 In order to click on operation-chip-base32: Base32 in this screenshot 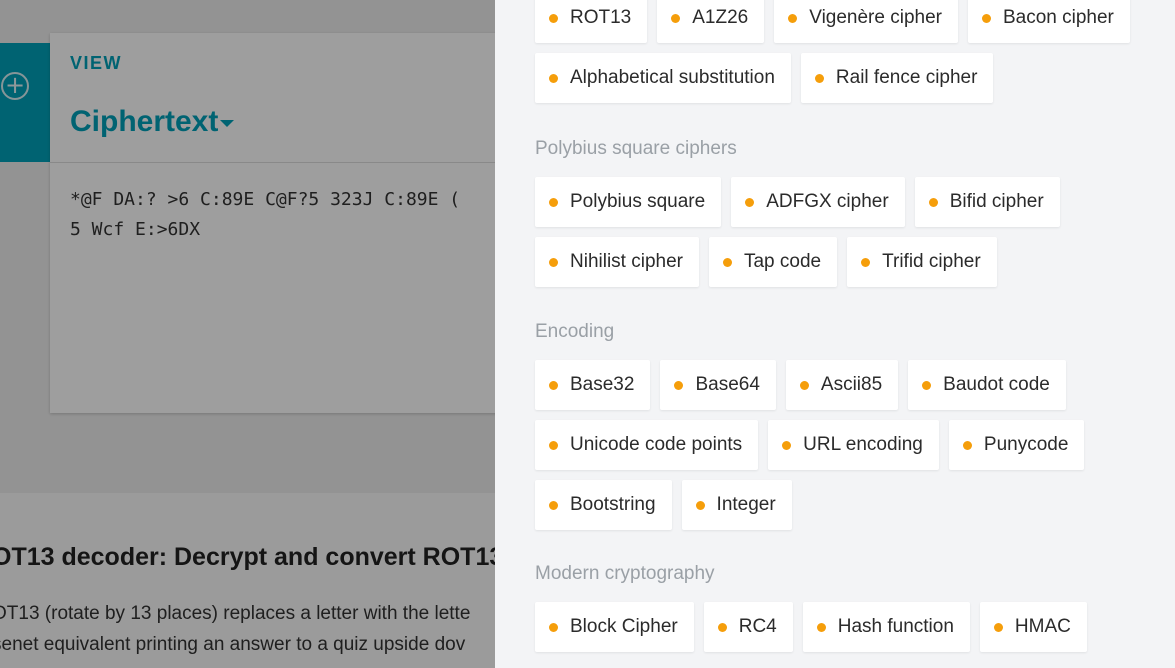, I will do `click(593, 385)`.